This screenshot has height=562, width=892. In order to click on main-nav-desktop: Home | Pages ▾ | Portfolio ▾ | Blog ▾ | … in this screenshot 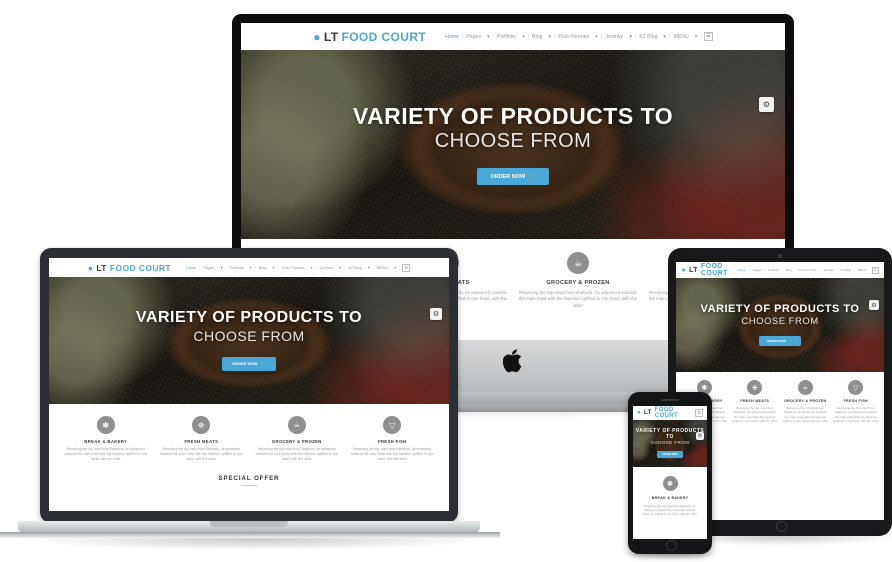, I will do `click(577, 36)`.